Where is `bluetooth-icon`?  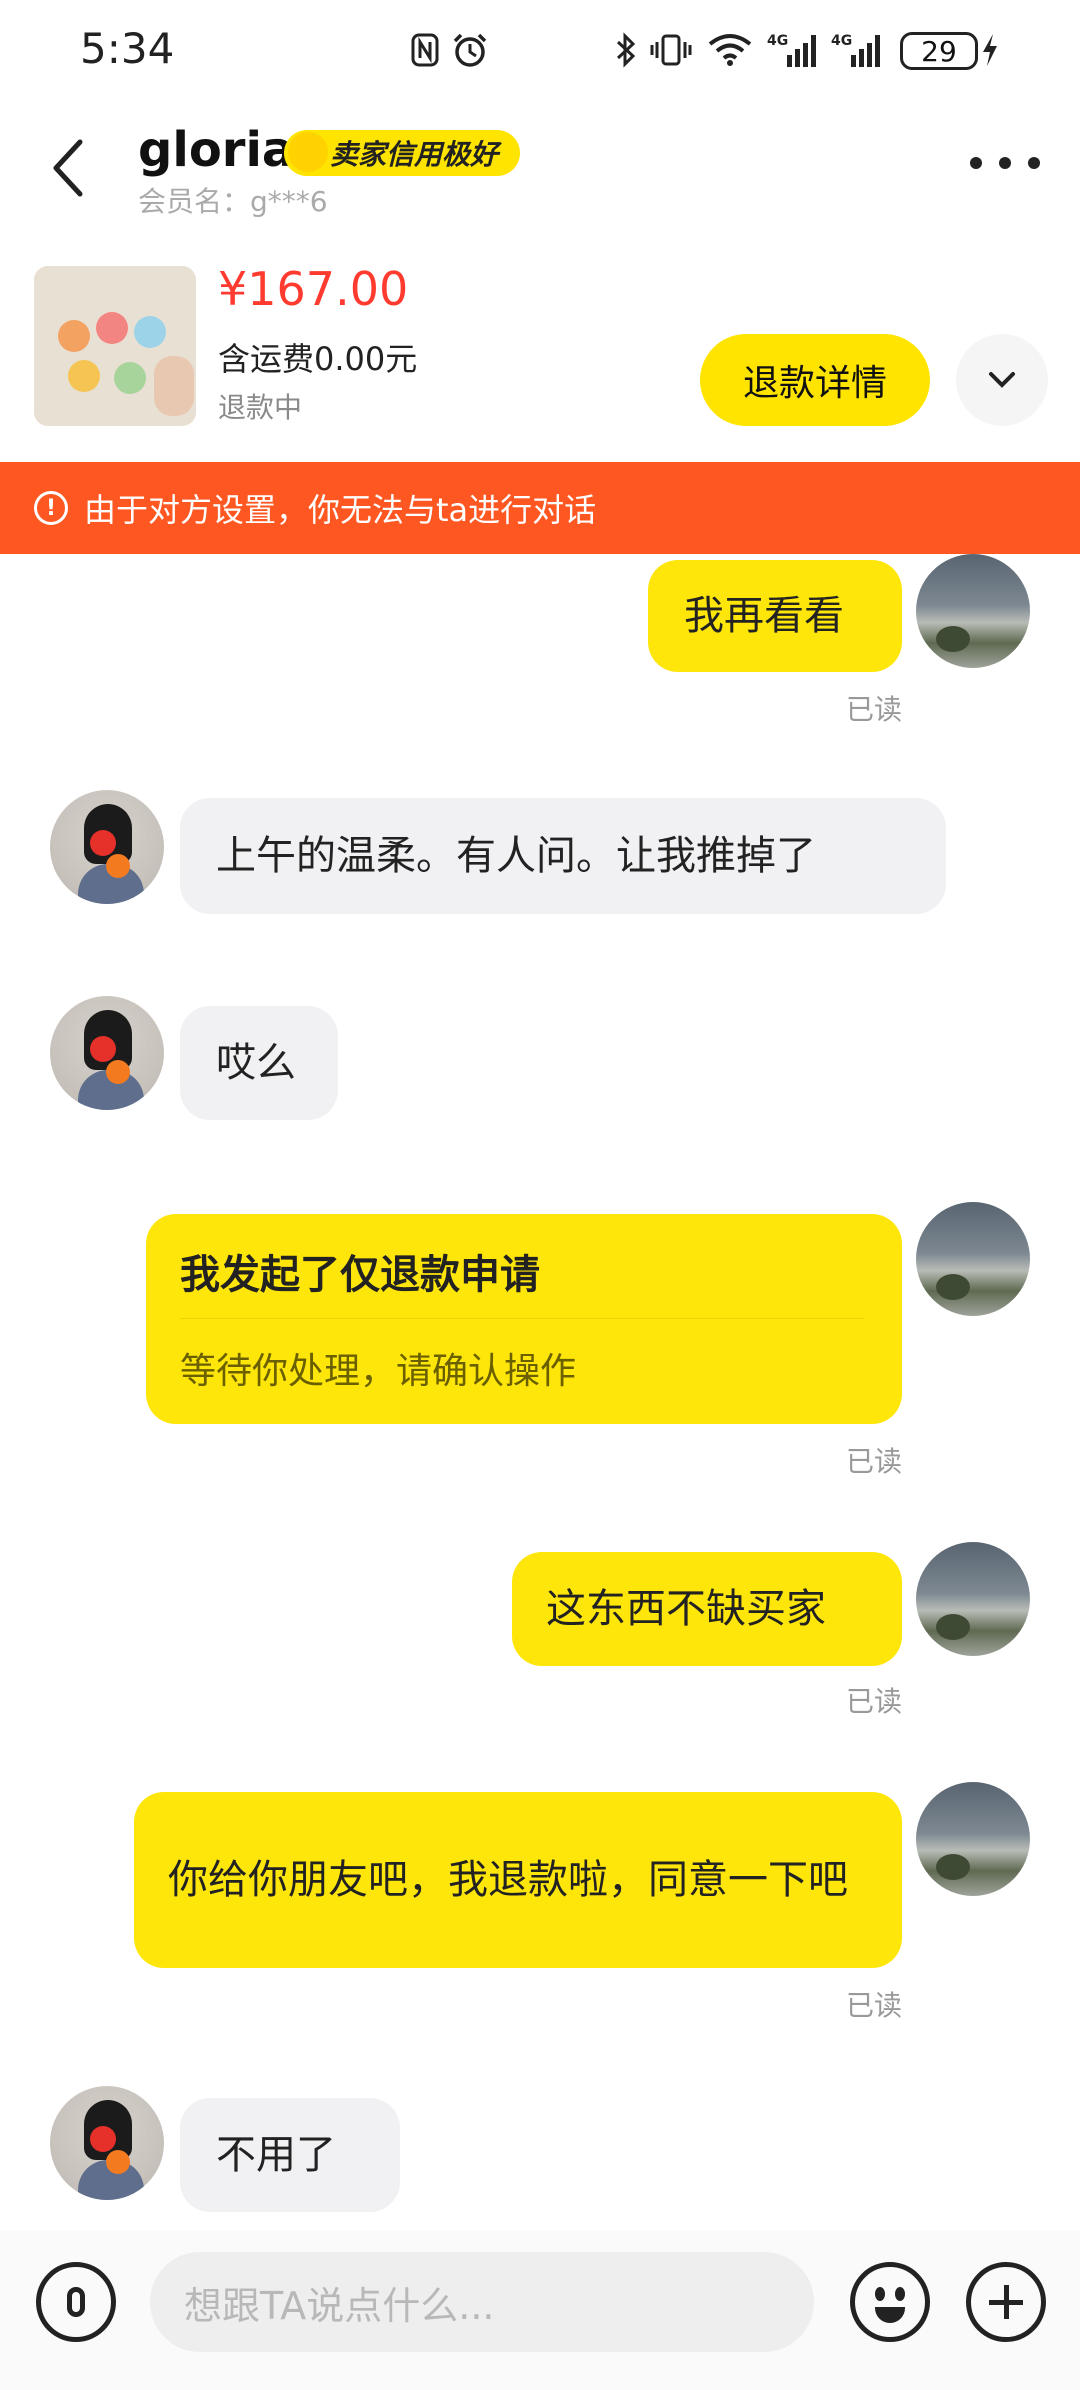
bluetooth-icon is located at coordinates (626, 50).